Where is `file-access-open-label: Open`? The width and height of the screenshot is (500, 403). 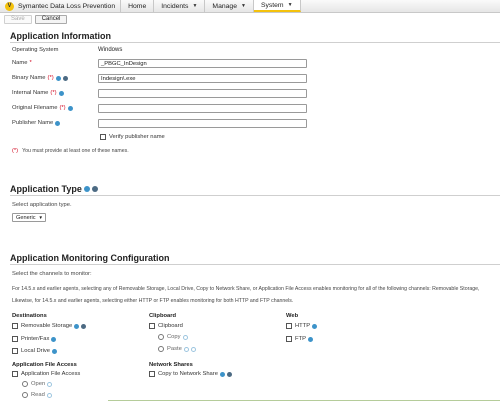 file-access-open-label: Open is located at coordinates (38, 384).